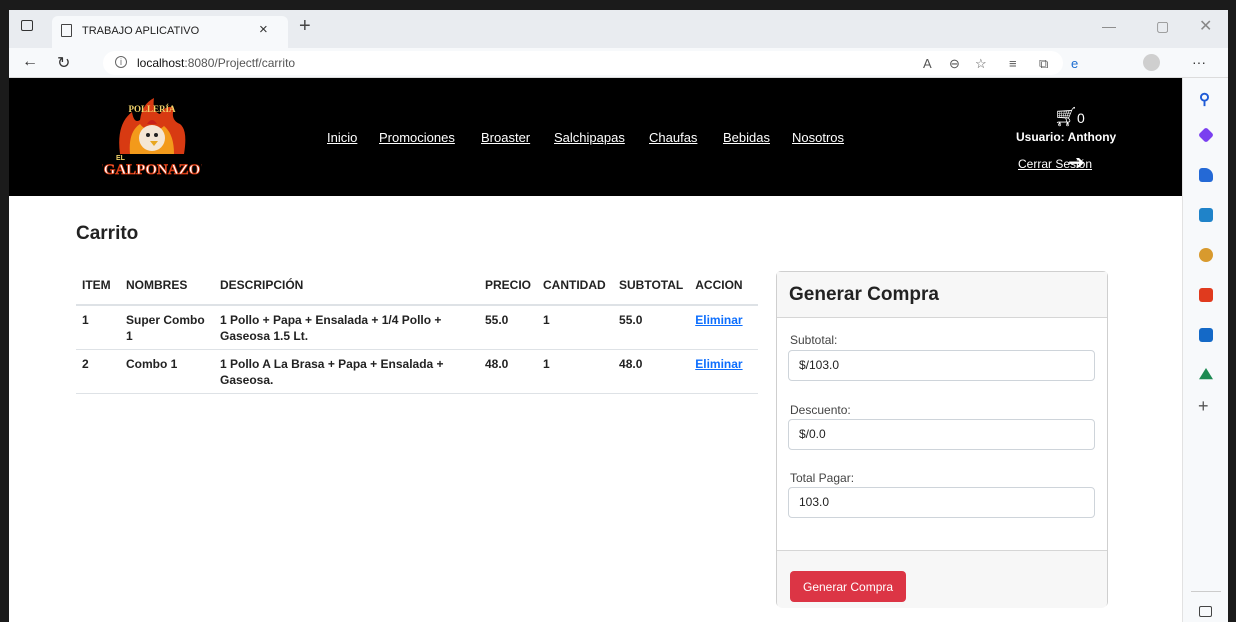 This screenshot has width=1236, height=622. What do you see at coordinates (161, 63) in the screenshot?
I see `url-host: localhost` at bounding box center [161, 63].